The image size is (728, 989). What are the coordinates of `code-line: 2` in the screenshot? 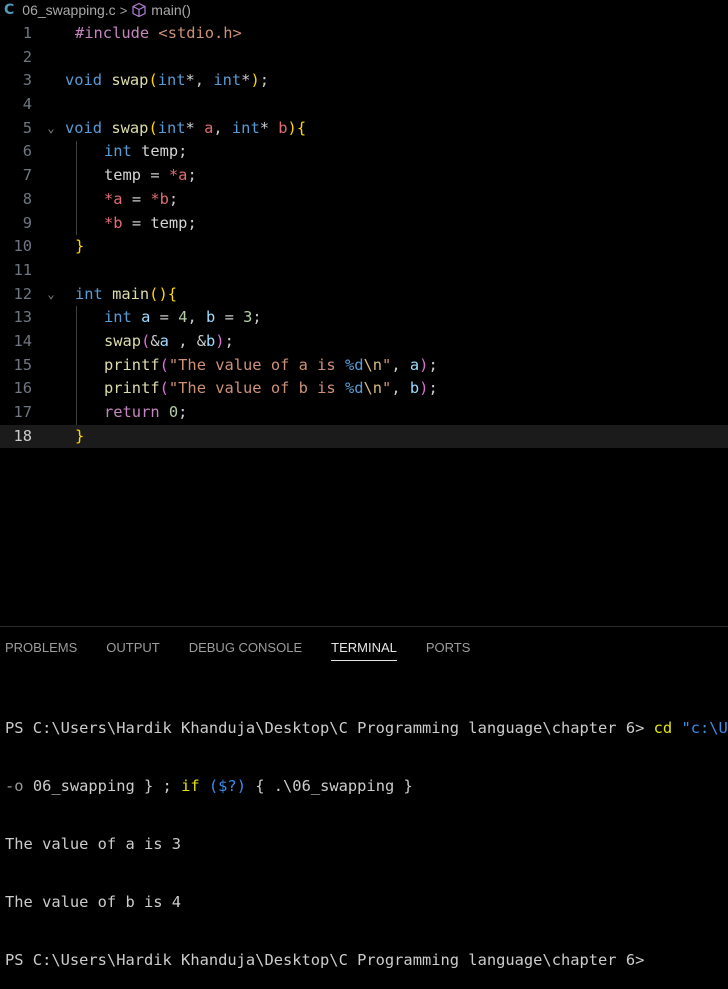 It's located at (364, 58).